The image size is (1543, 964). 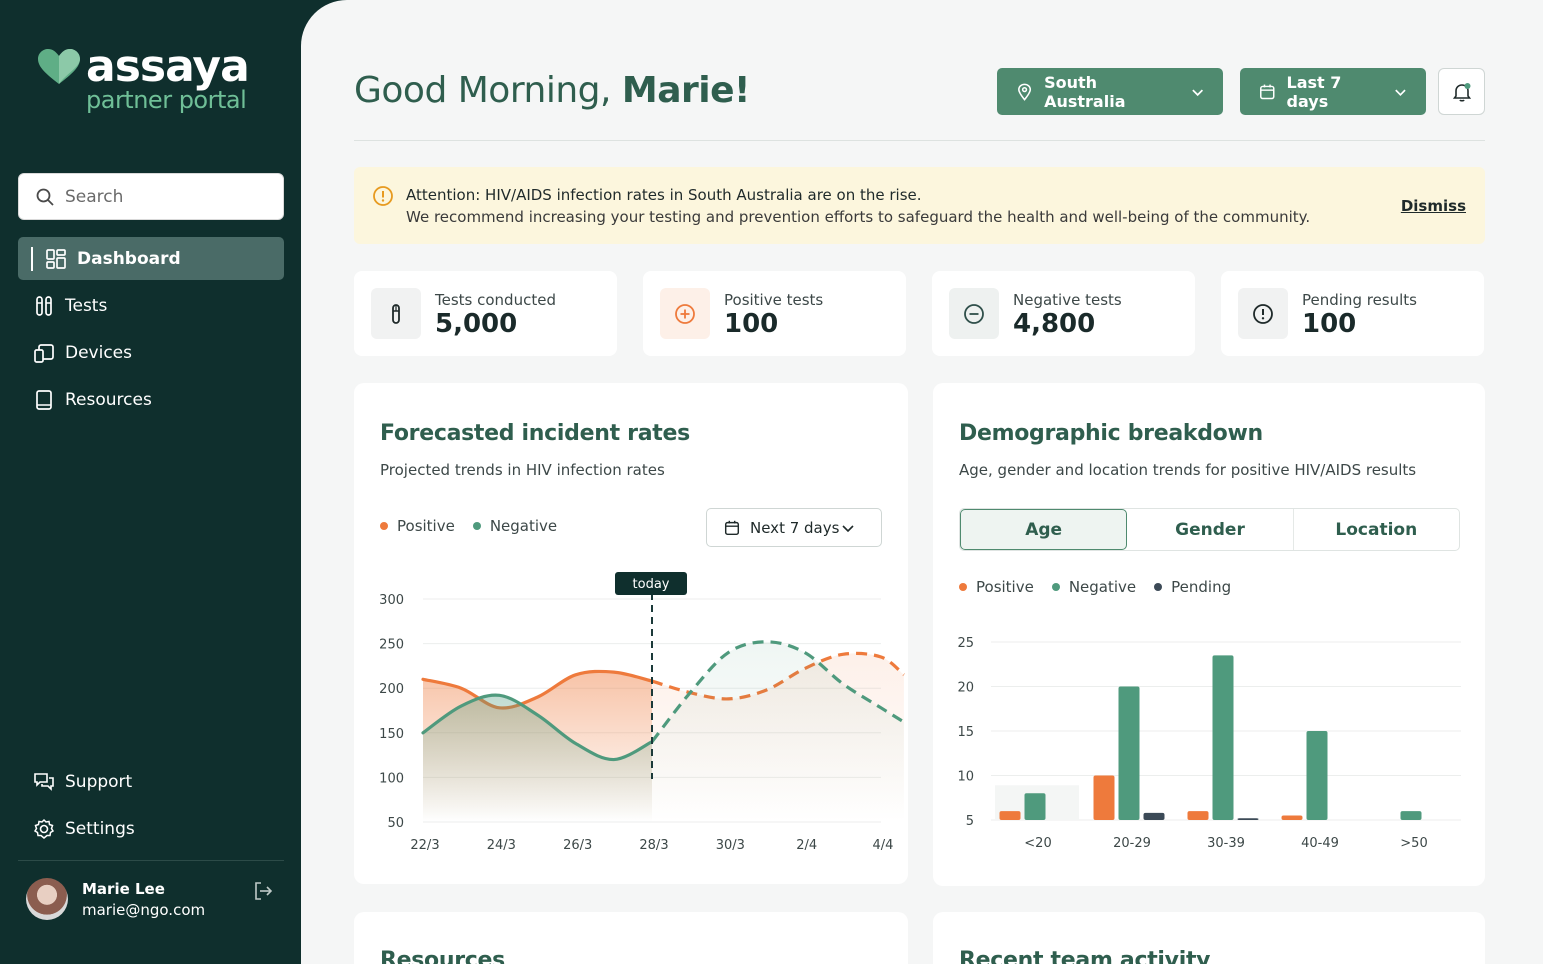 I want to click on logout-icon, so click(x=263, y=891).